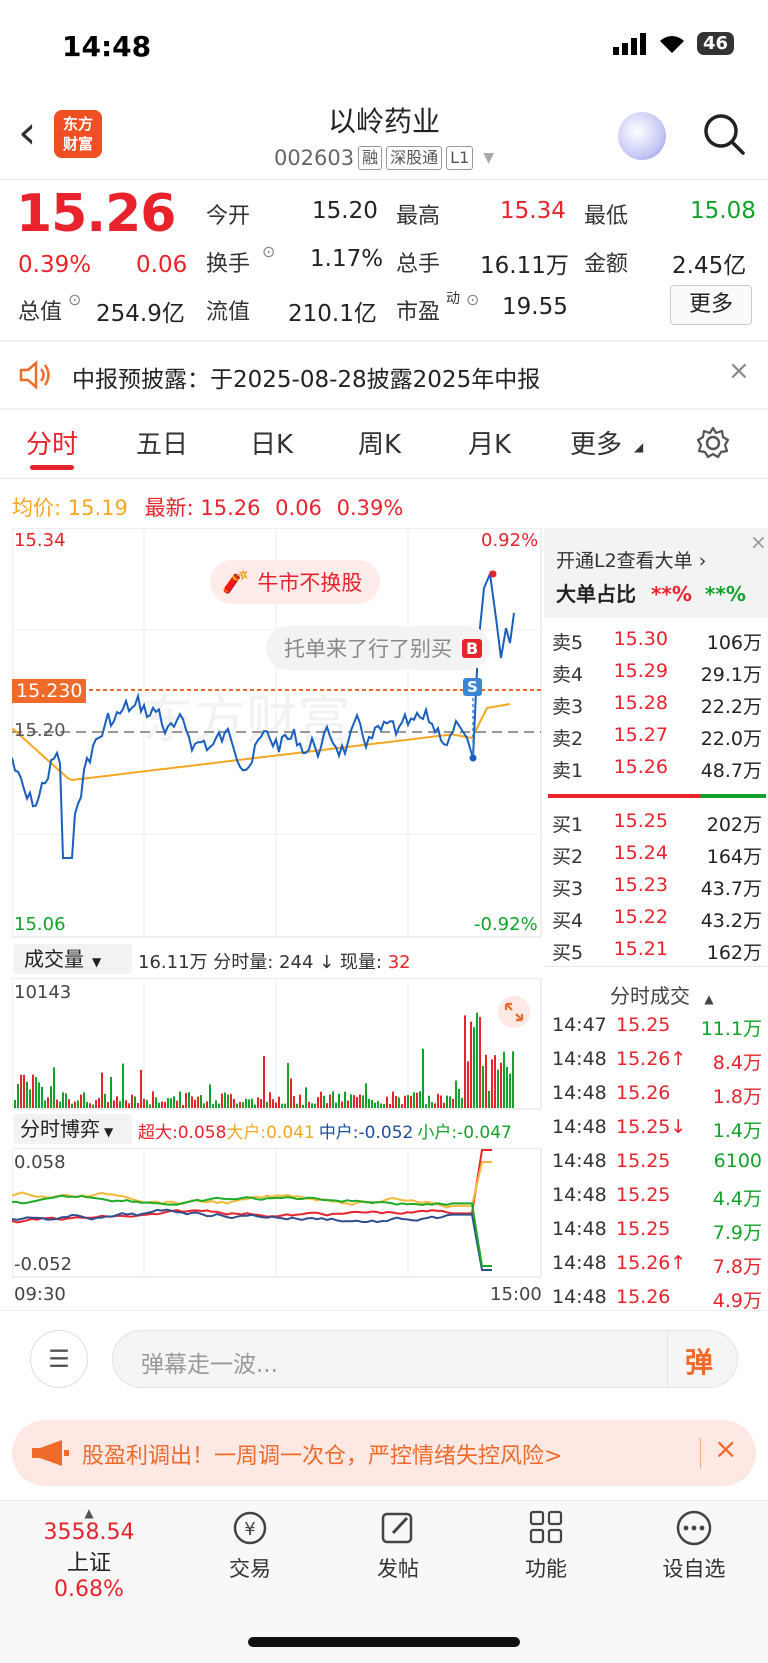  Describe the element at coordinates (97, 508) in the screenshot. I see `avg-value: 15.19` at that location.